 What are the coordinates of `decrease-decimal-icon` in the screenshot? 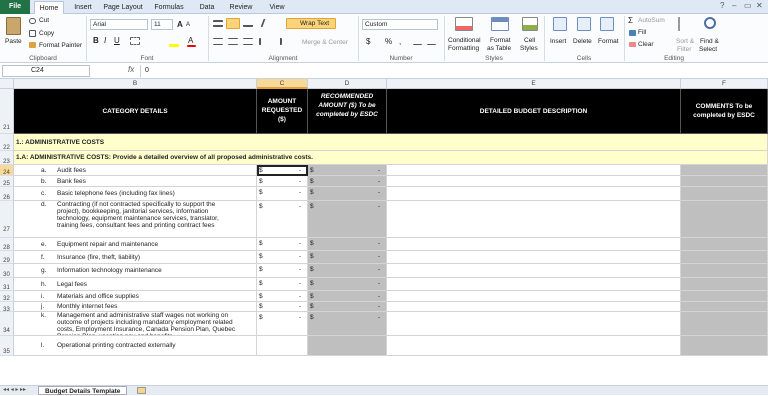 It's located at (431, 42).